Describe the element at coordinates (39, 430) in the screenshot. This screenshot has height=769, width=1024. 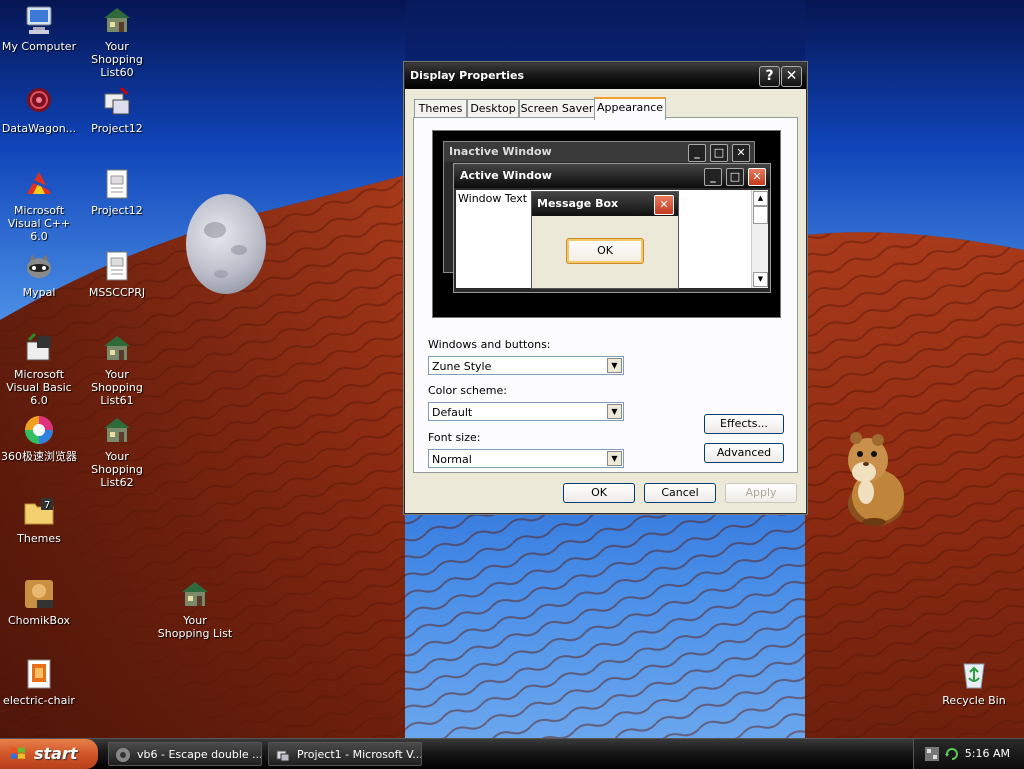
I see `browser-360-icon` at that location.